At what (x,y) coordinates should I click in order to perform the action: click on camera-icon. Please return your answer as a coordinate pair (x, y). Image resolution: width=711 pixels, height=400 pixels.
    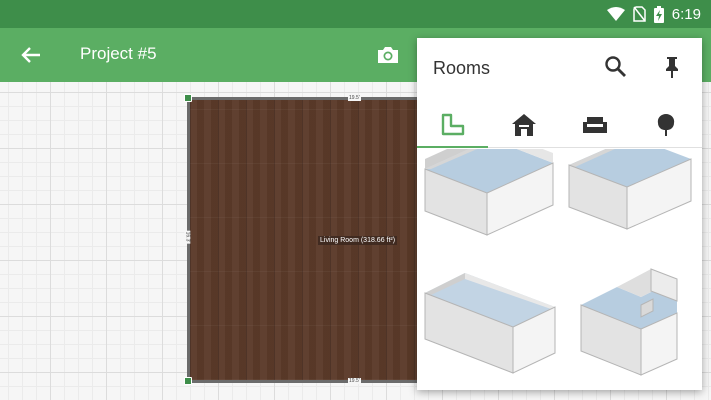
    Looking at the image, I should click on (388, 55).